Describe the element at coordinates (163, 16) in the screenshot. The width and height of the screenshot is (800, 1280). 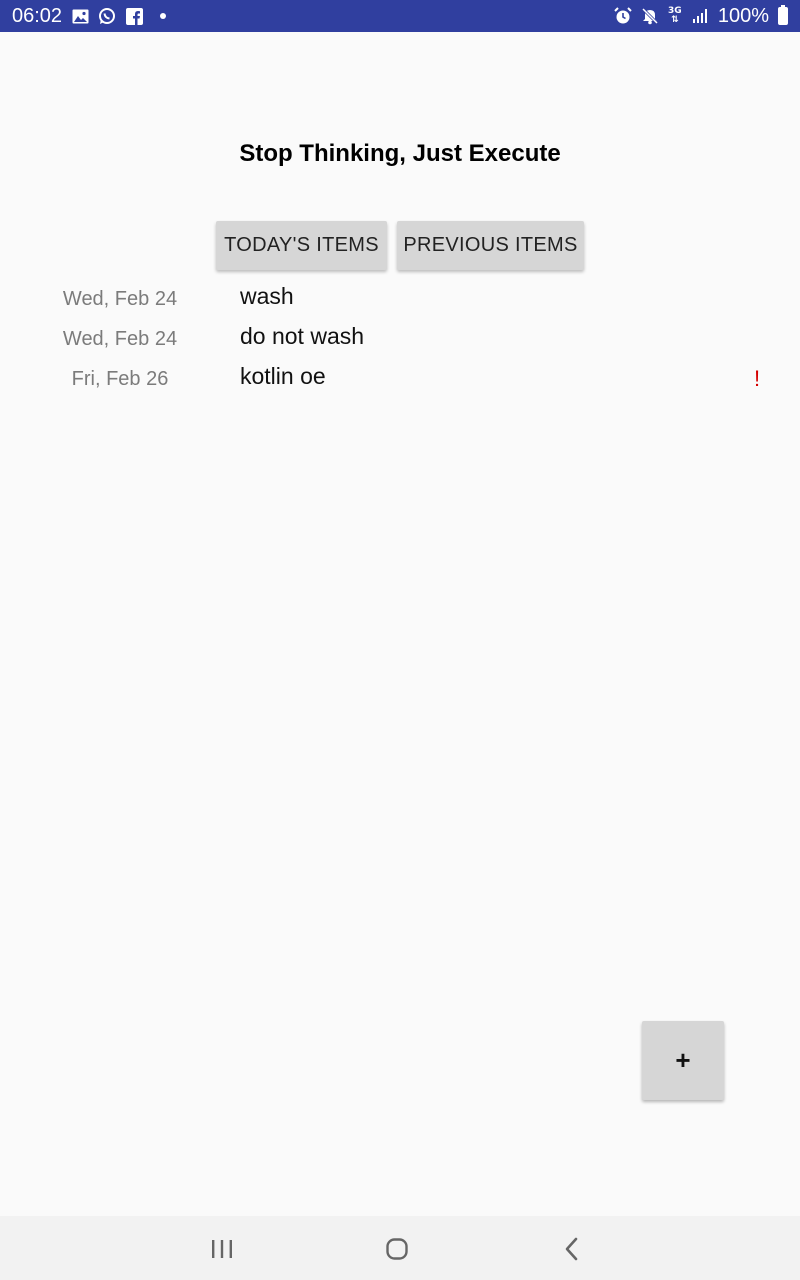
I see `notification-dot-icon` at that location.